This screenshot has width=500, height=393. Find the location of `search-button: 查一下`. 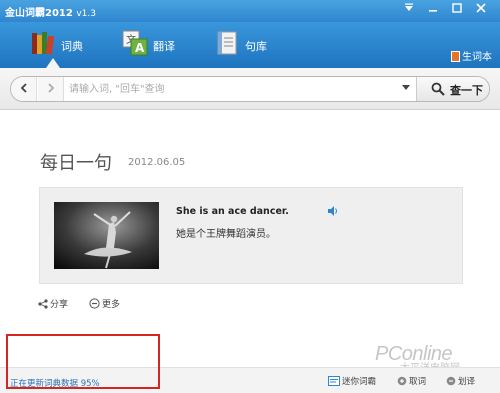

search-button: 查一下 is located at coordinates (452, 89).